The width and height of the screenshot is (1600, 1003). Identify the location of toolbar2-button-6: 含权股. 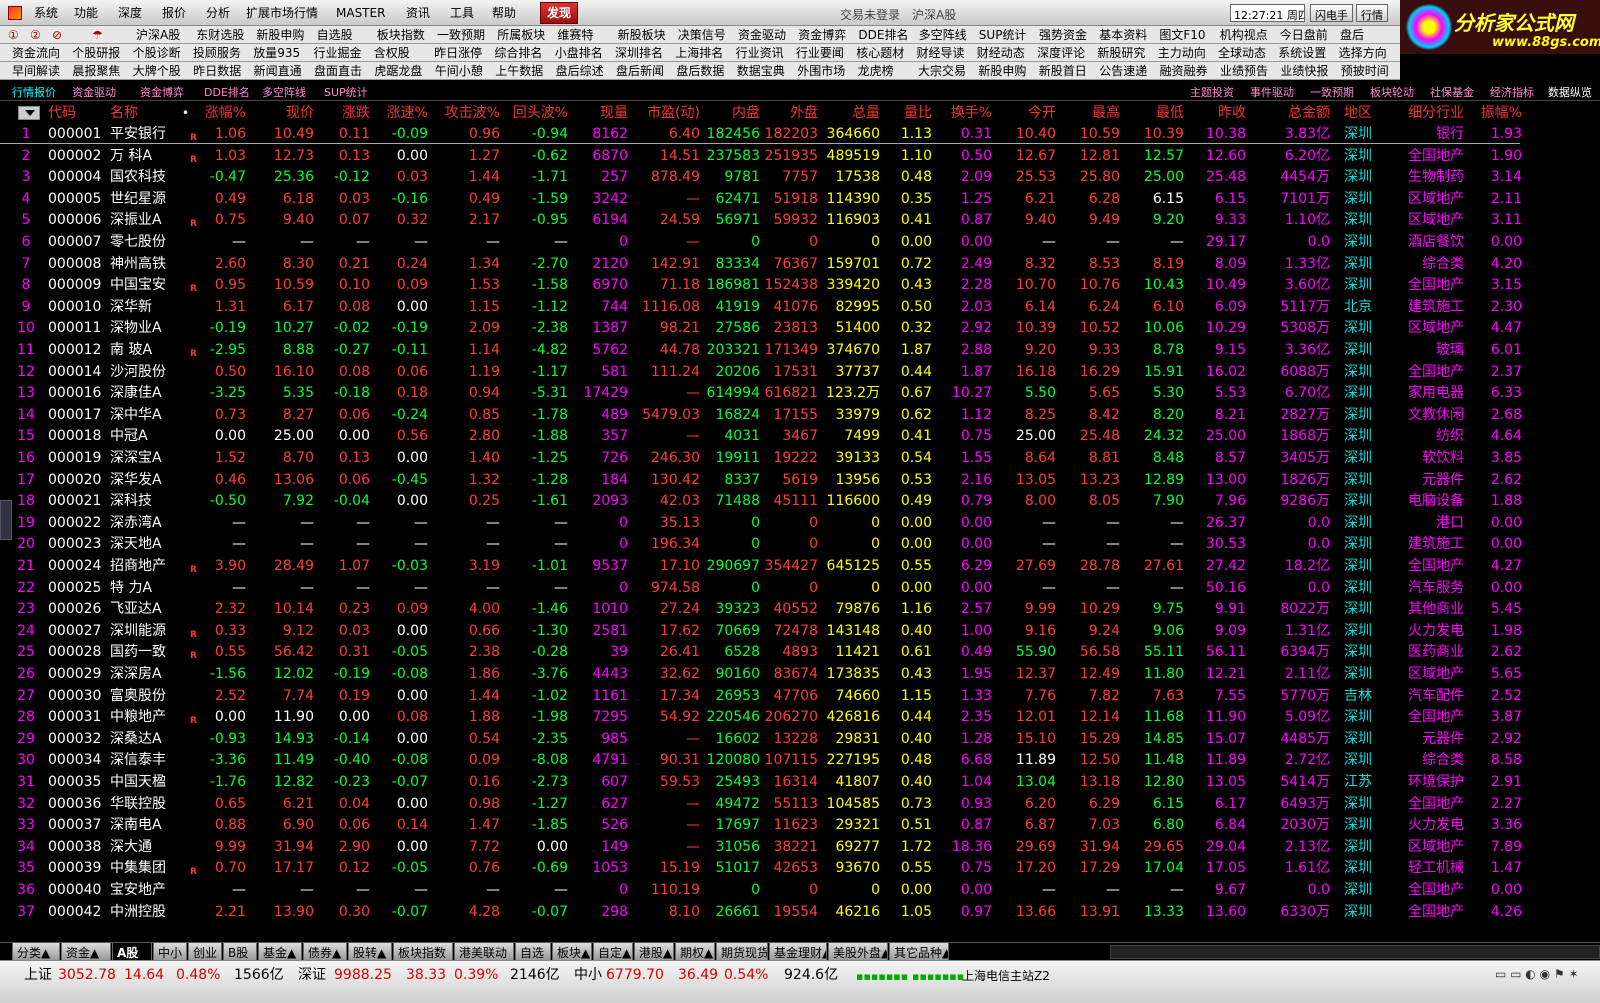
(392, 53).